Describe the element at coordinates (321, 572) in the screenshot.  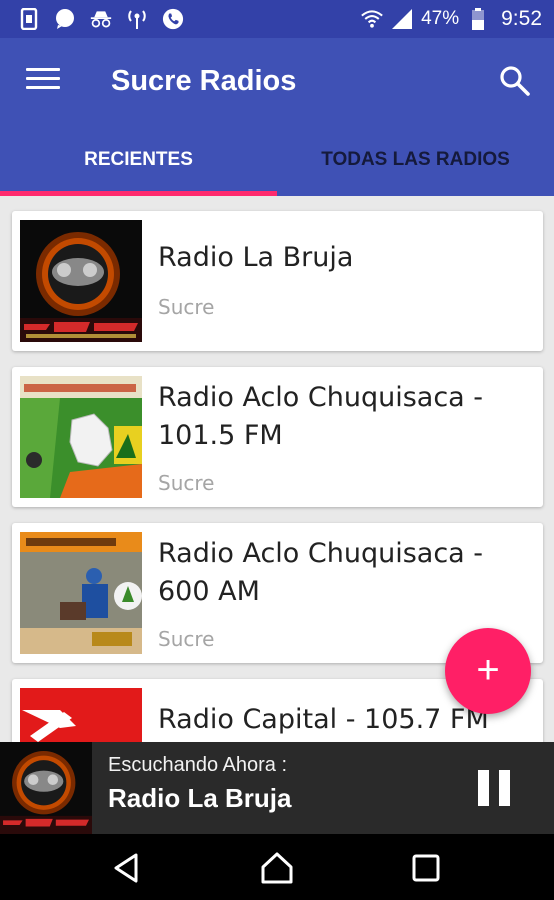
I see `station-name: Radio Aclo Chuquisaca - 600 AM` at that location.